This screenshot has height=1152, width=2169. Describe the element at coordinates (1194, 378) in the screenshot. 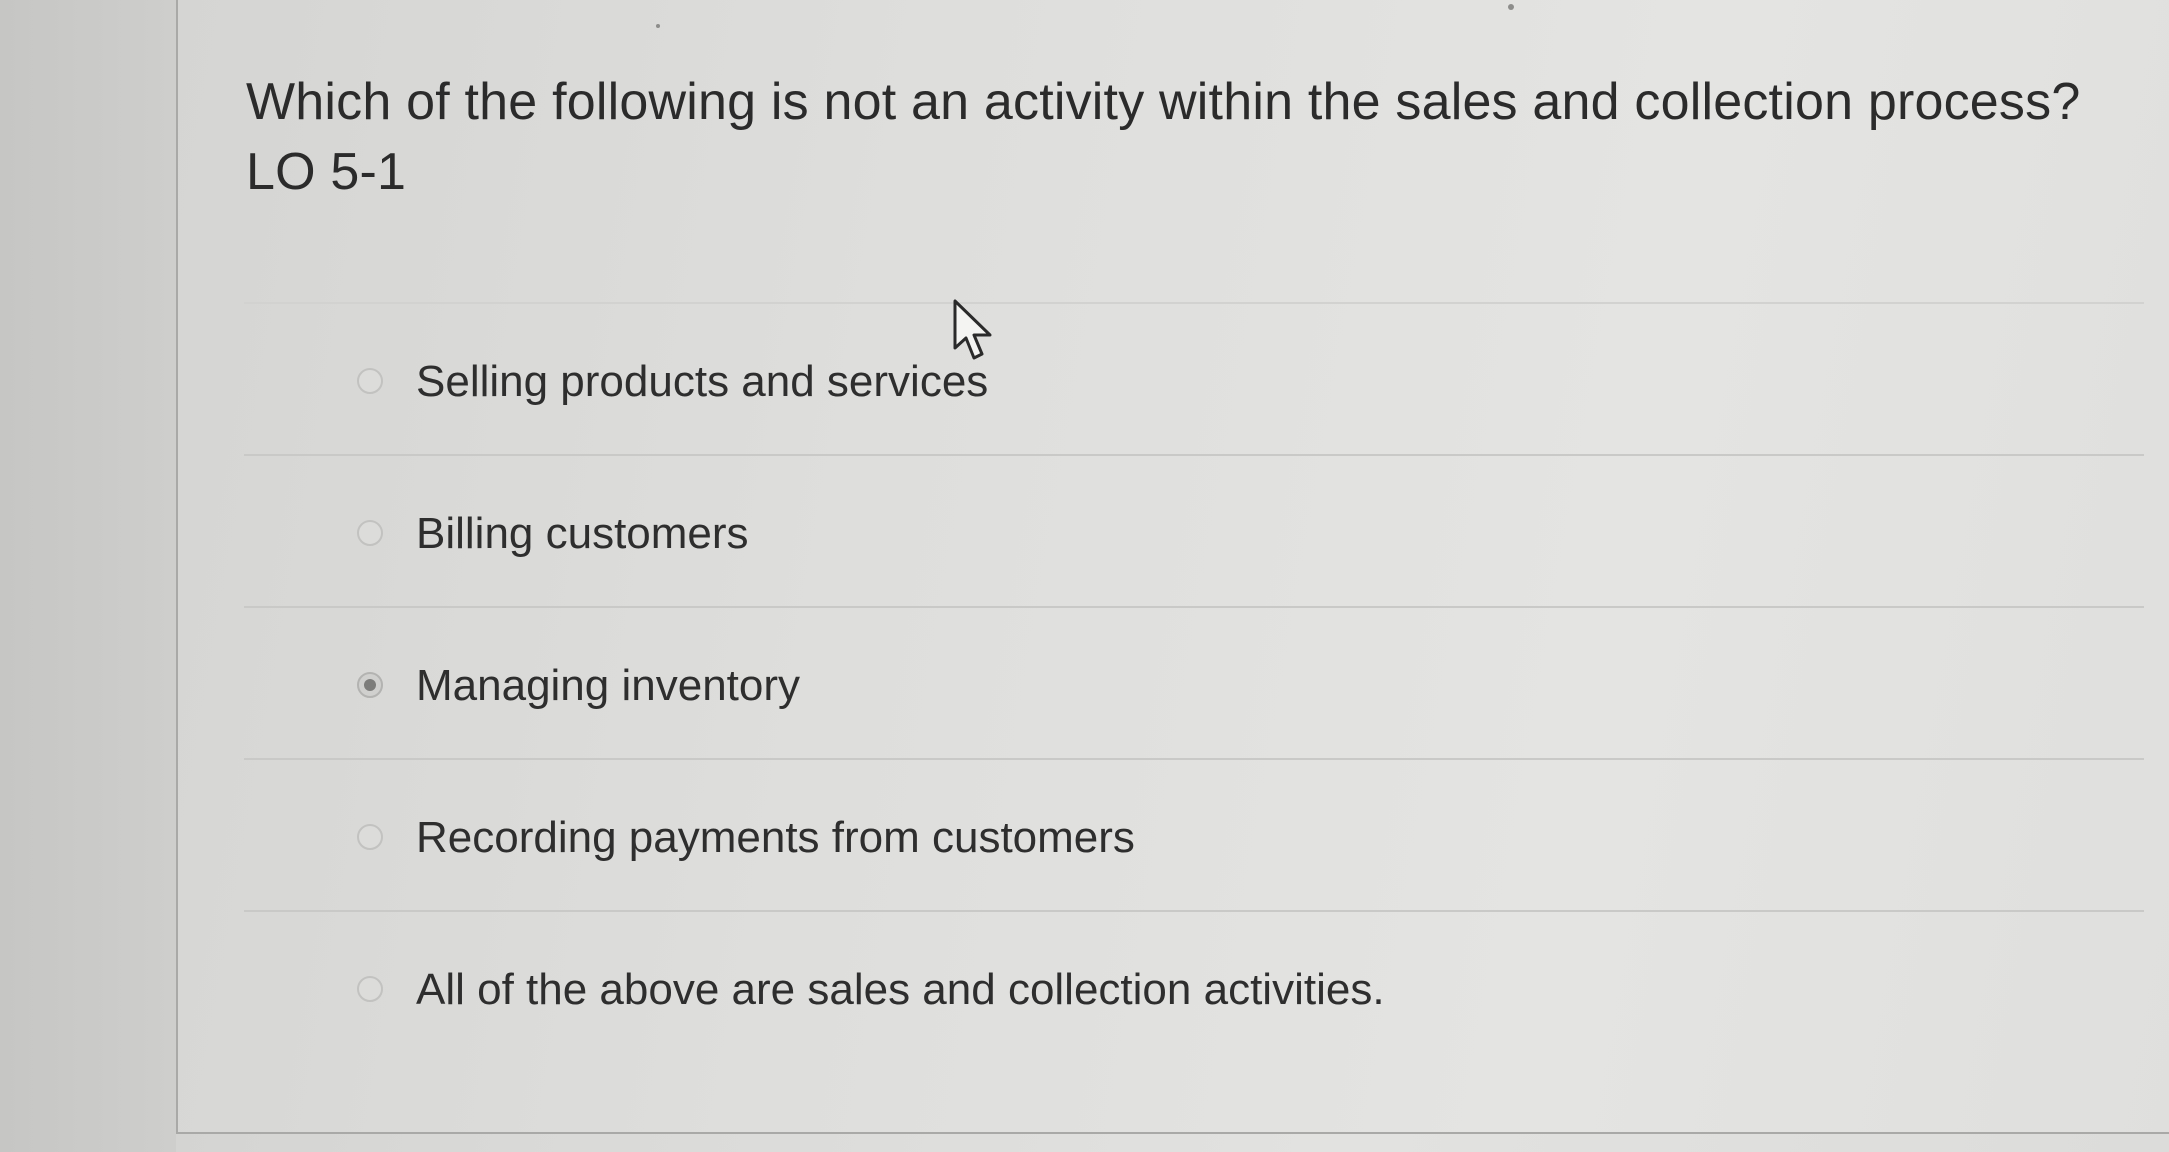

I see `answer-option: Selling products and services` at that location.